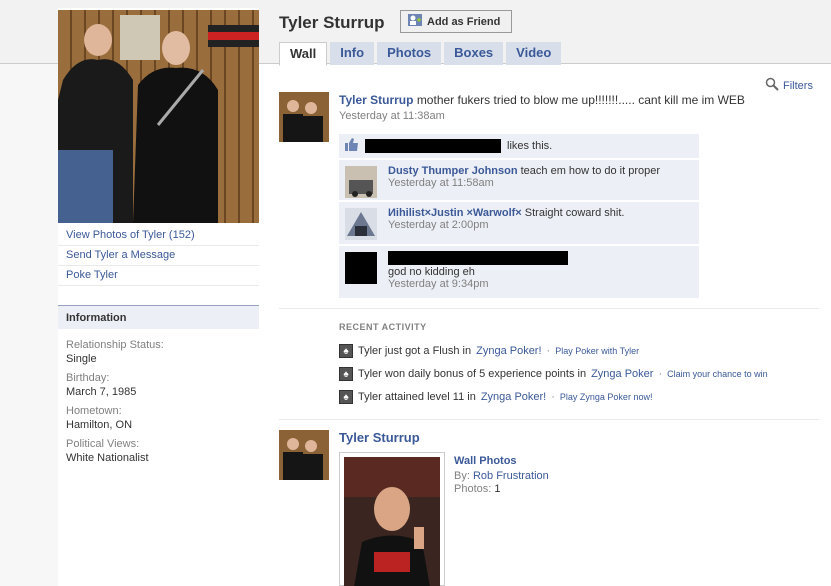 The height and width of the screenshot is (586, 831). Describe the element at coordinates (438, 225) in the screenshot. I see `comment-timestamp: Yesterday at 2:00pm` at that location.